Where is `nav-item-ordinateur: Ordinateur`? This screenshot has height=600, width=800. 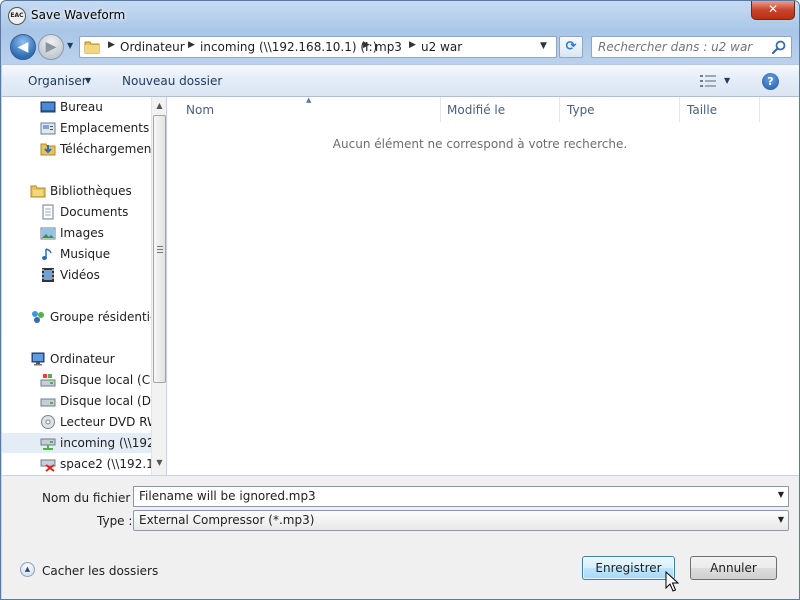 nav-item-ordinateur: Ordinateur is located at coordinates (76, 359).